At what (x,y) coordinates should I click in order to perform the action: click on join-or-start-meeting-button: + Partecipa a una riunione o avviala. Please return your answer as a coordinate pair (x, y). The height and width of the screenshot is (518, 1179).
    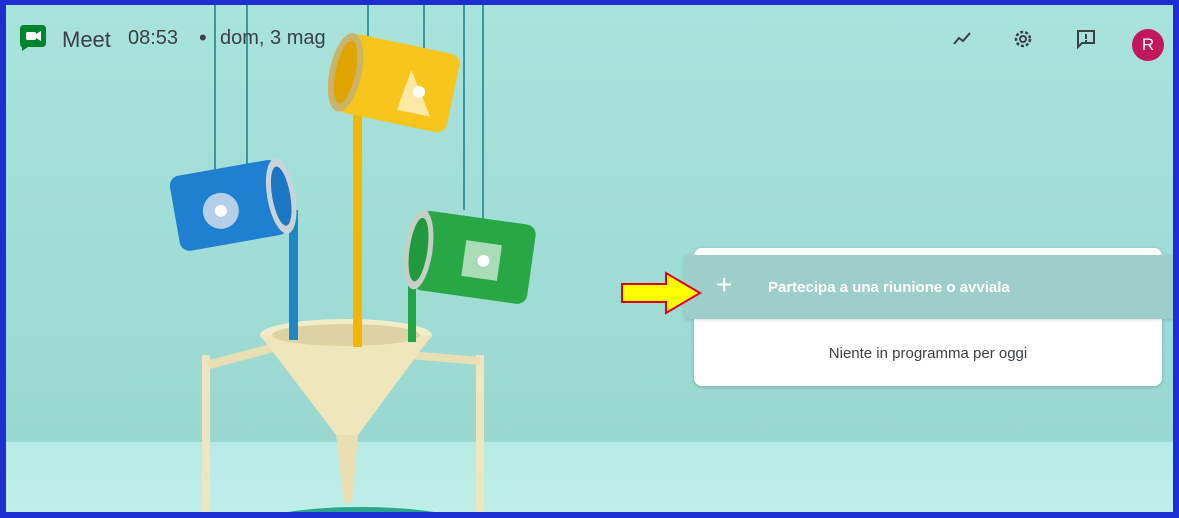
    Looking at the image, I should click on (928, 287).